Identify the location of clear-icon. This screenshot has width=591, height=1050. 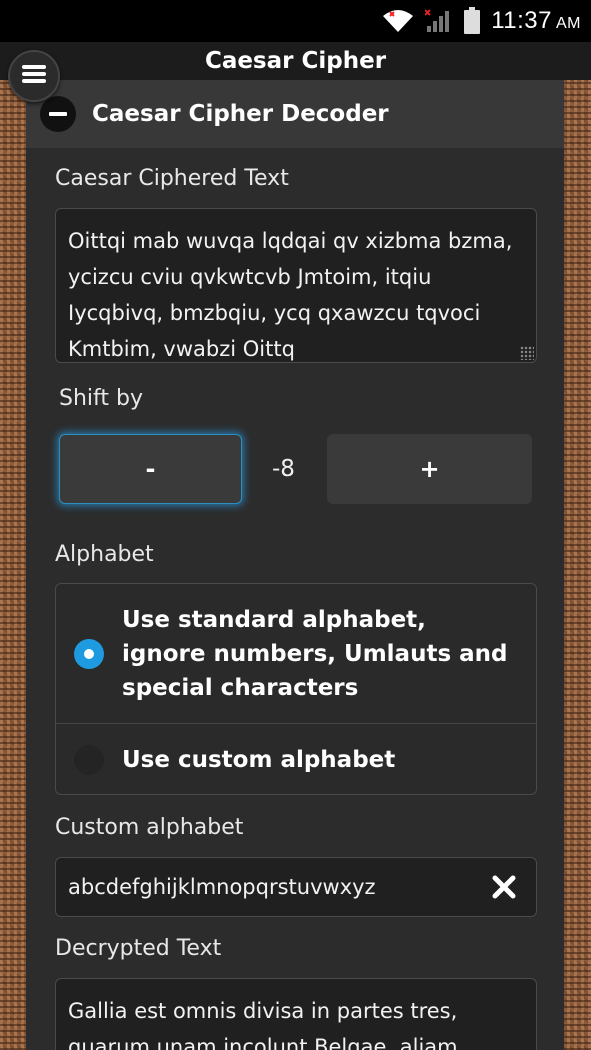
(504, 887).